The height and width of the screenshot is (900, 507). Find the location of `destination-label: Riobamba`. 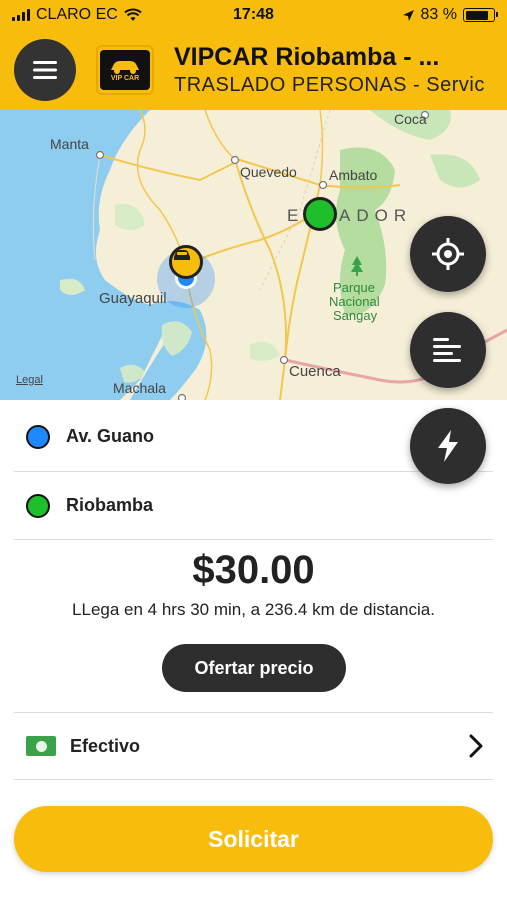

destination-label: Riobamba is located at coordinates (110, 505).